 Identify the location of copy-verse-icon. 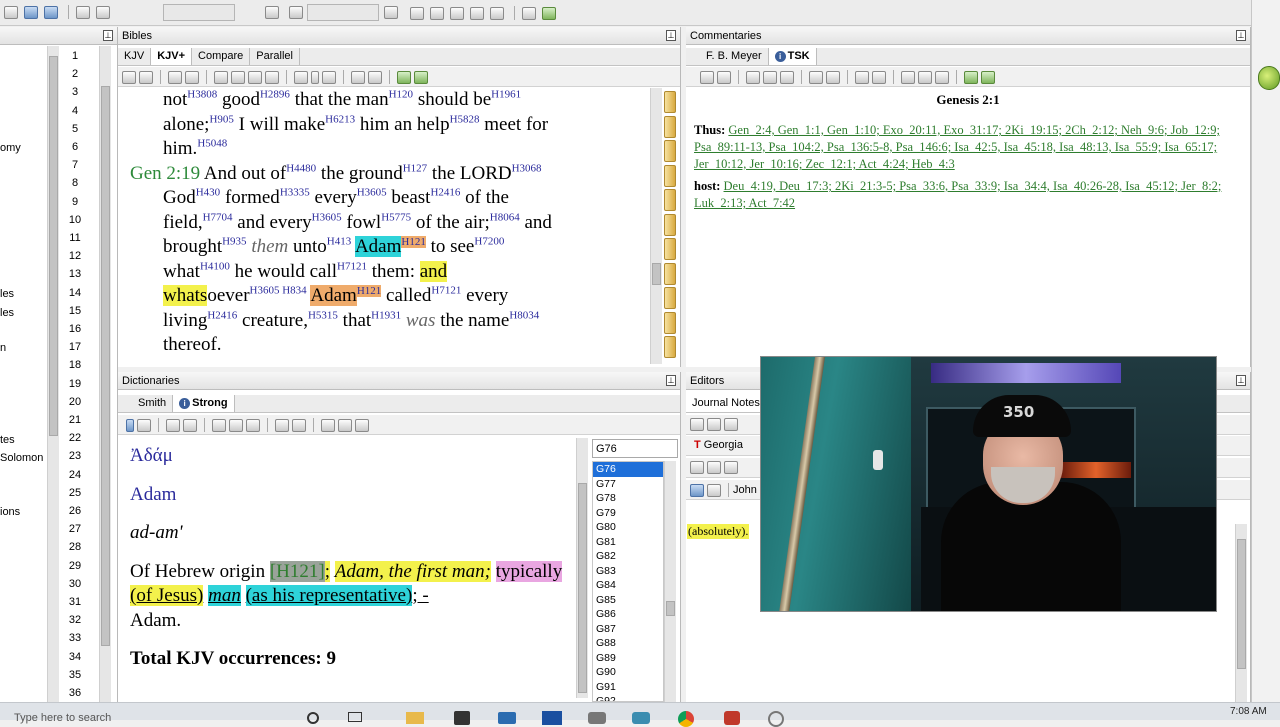
(238, 77).